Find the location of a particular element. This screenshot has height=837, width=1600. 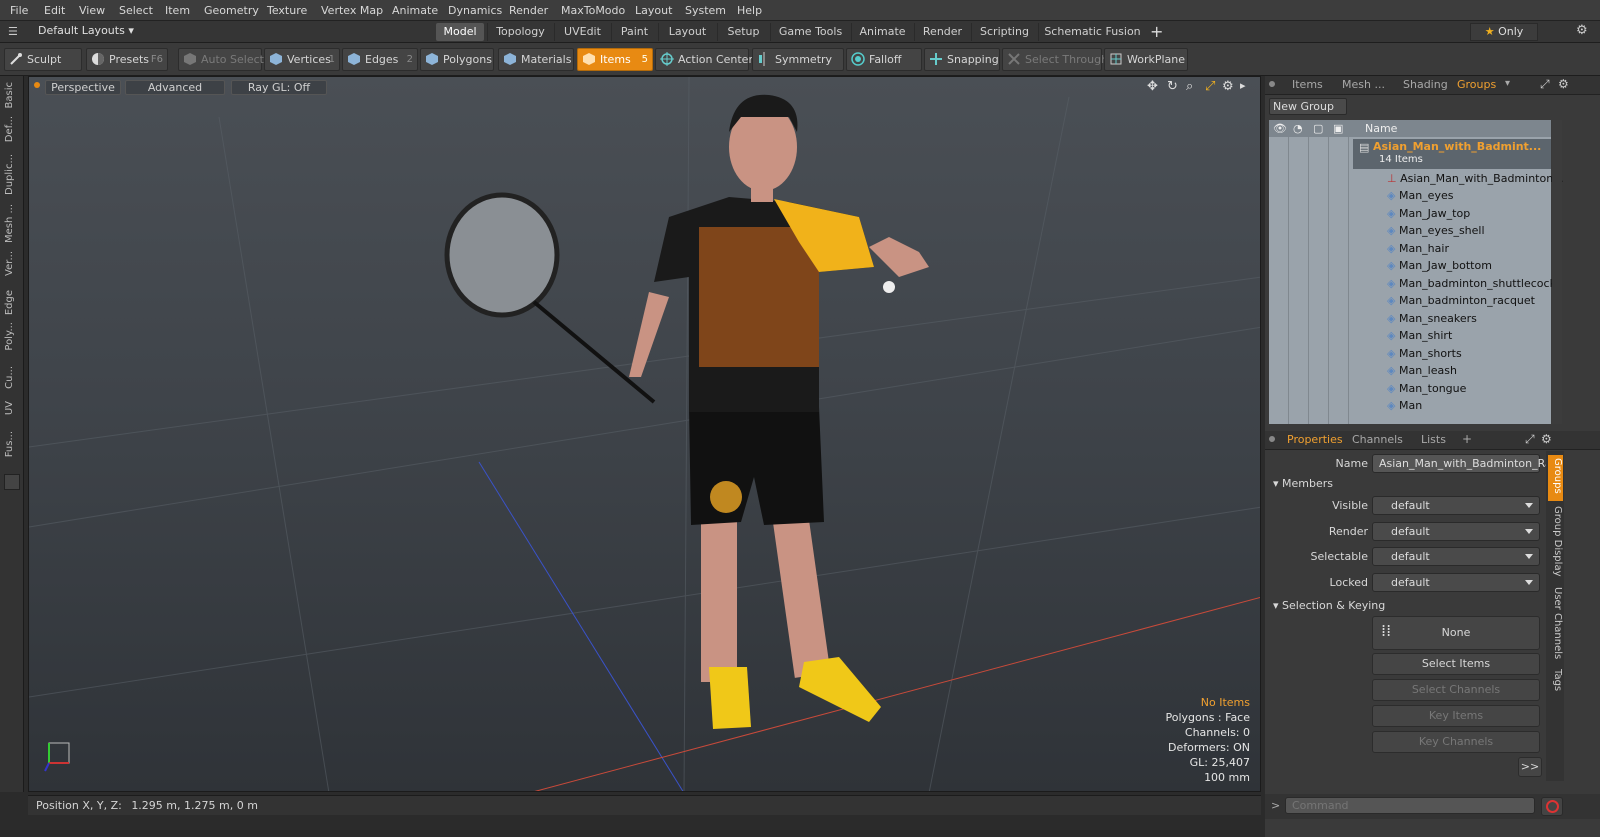

menu-file: File is located at coordinates (19, 10).